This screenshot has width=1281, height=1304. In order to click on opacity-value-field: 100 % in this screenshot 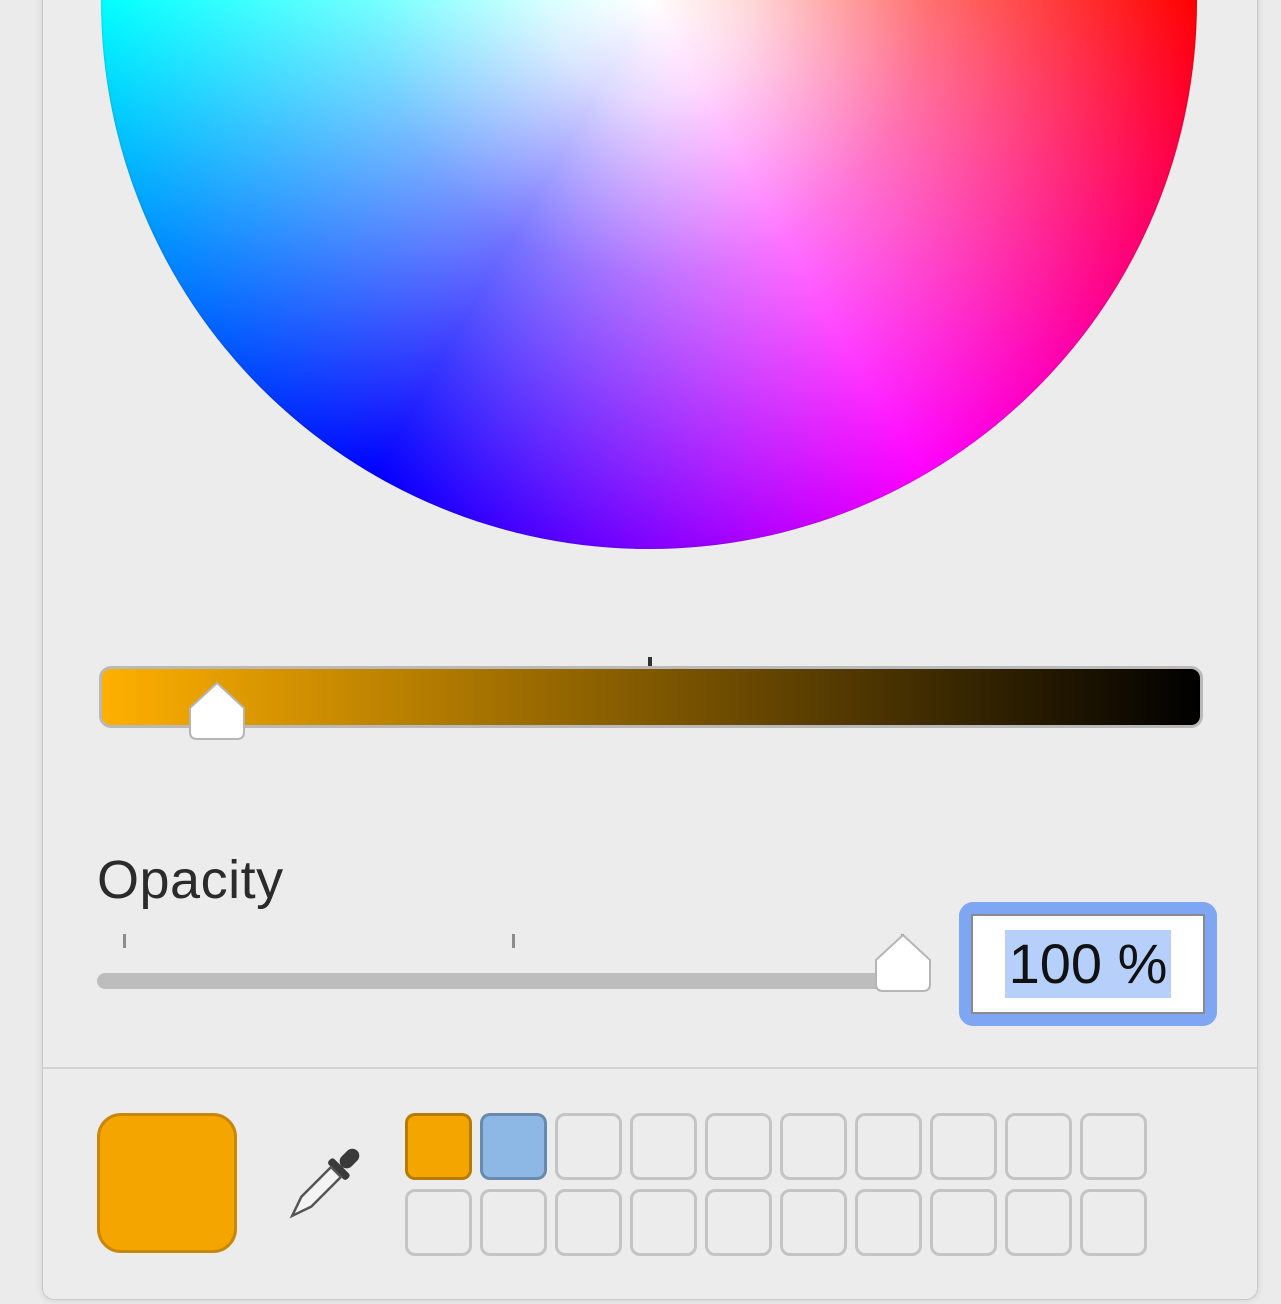, I will do `click(1088, 964)`.